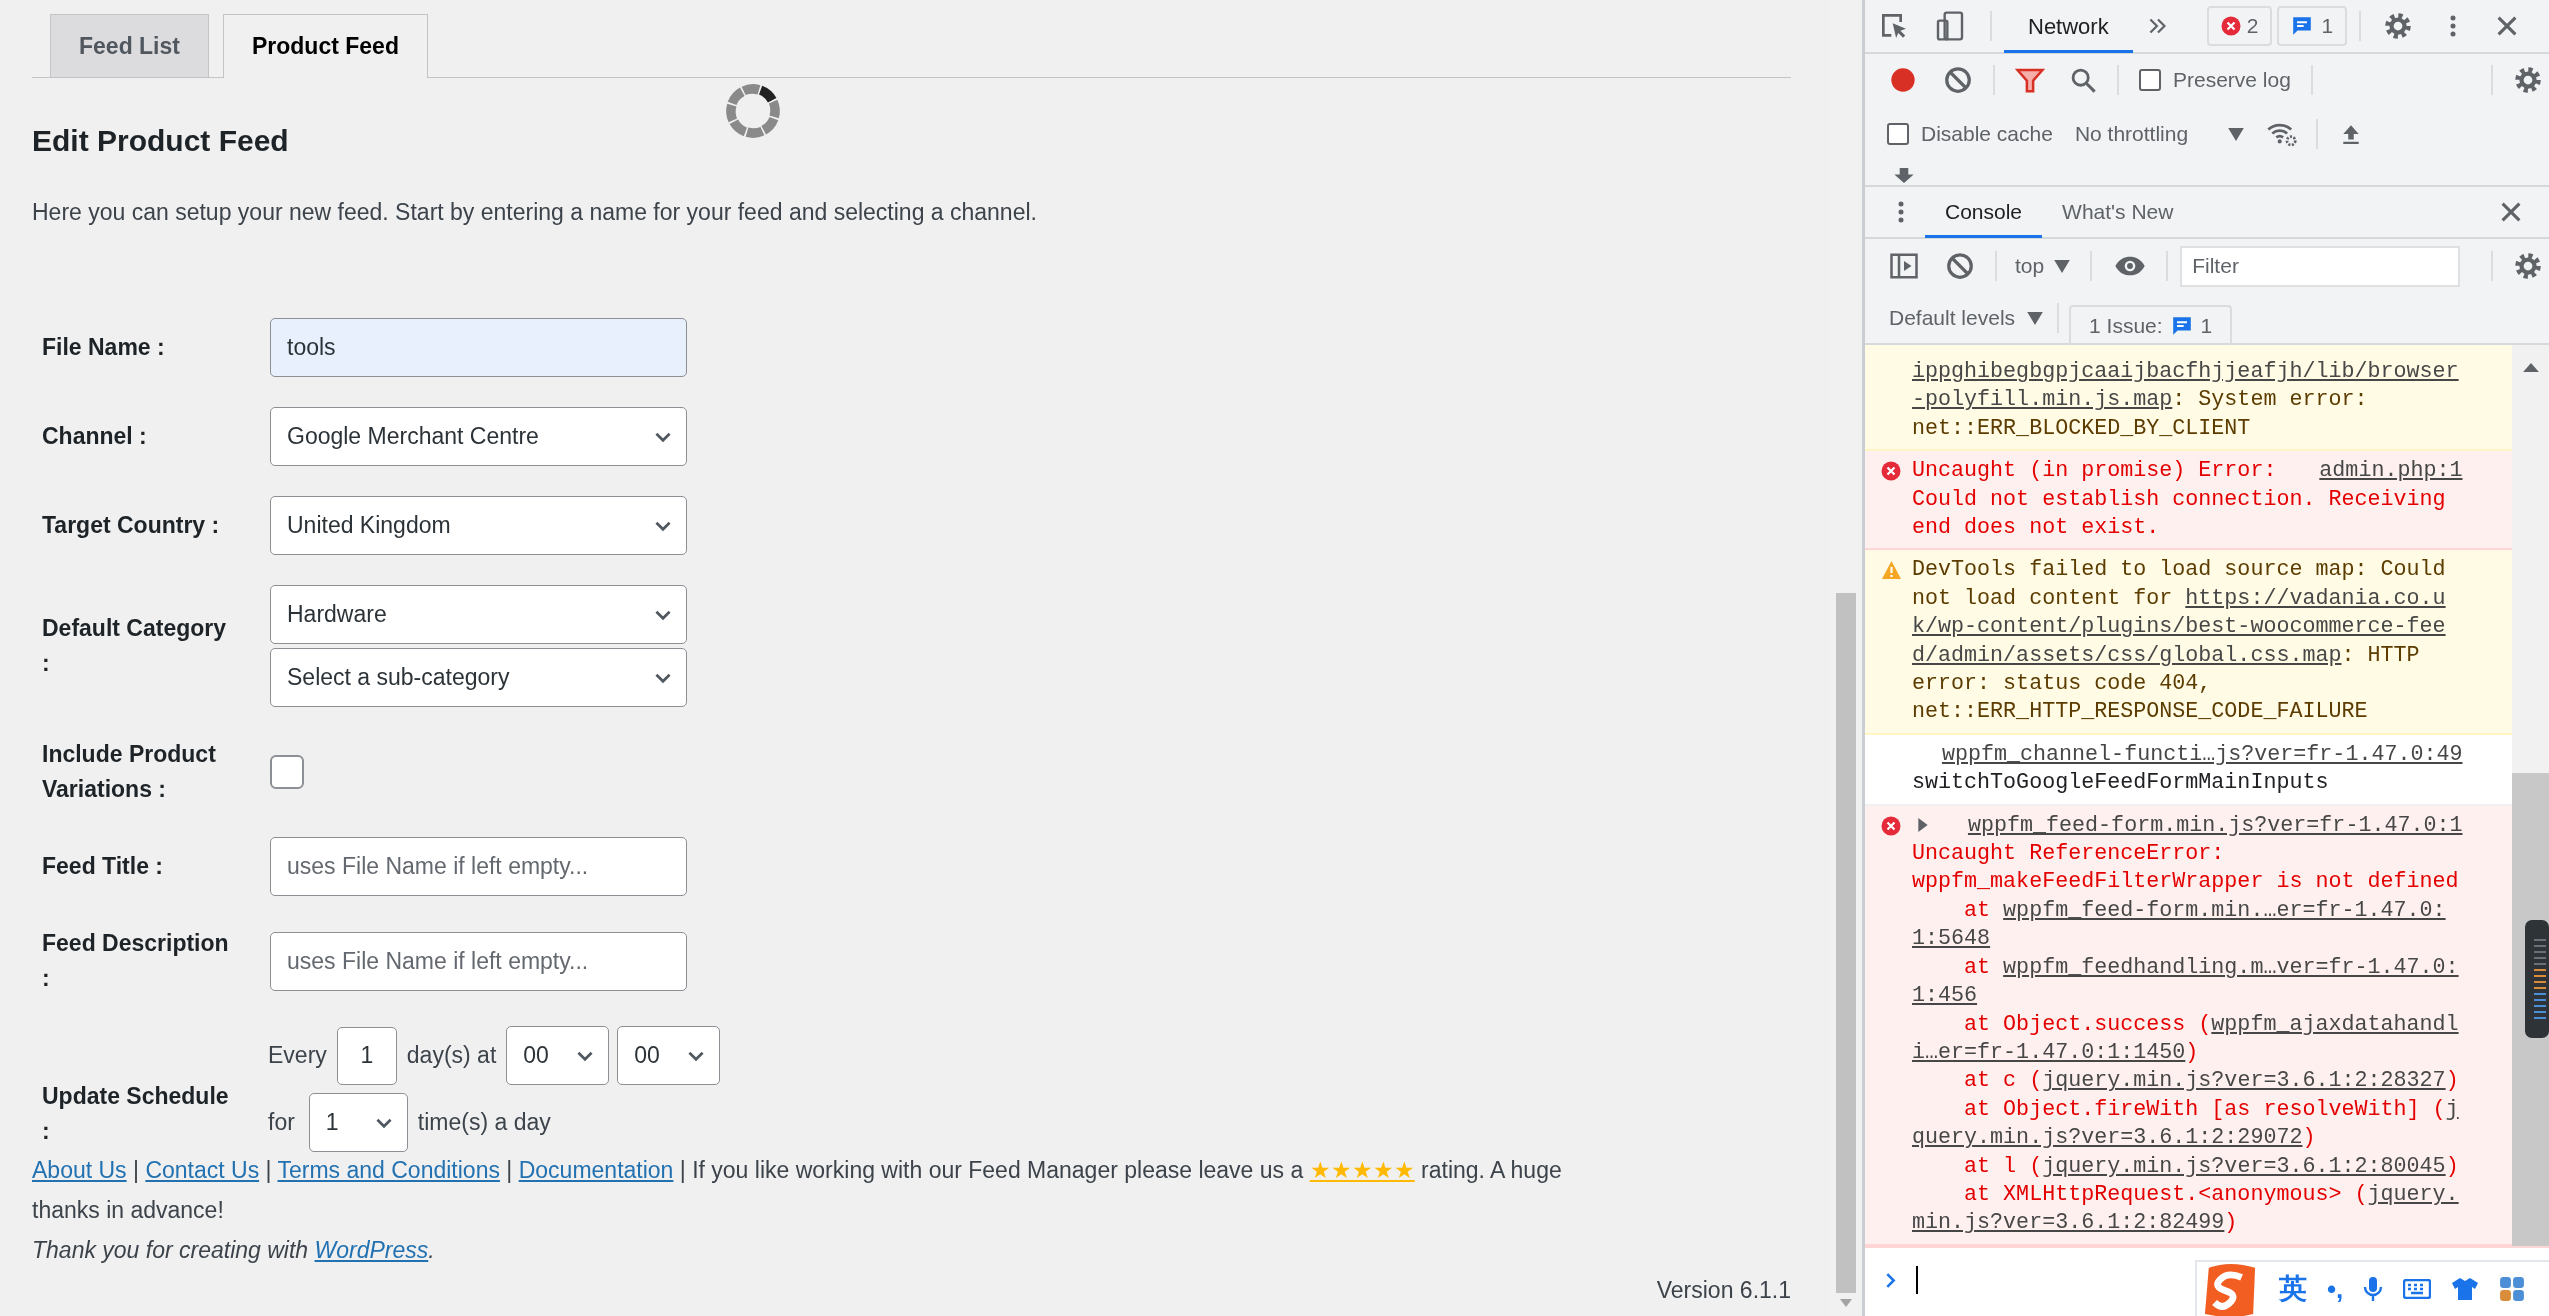 The width and height of the screenshot is (2549, 1316). Describe the element at coordinates (281, 1123) in the screenshot. I see `schedule-text: for` at that location.